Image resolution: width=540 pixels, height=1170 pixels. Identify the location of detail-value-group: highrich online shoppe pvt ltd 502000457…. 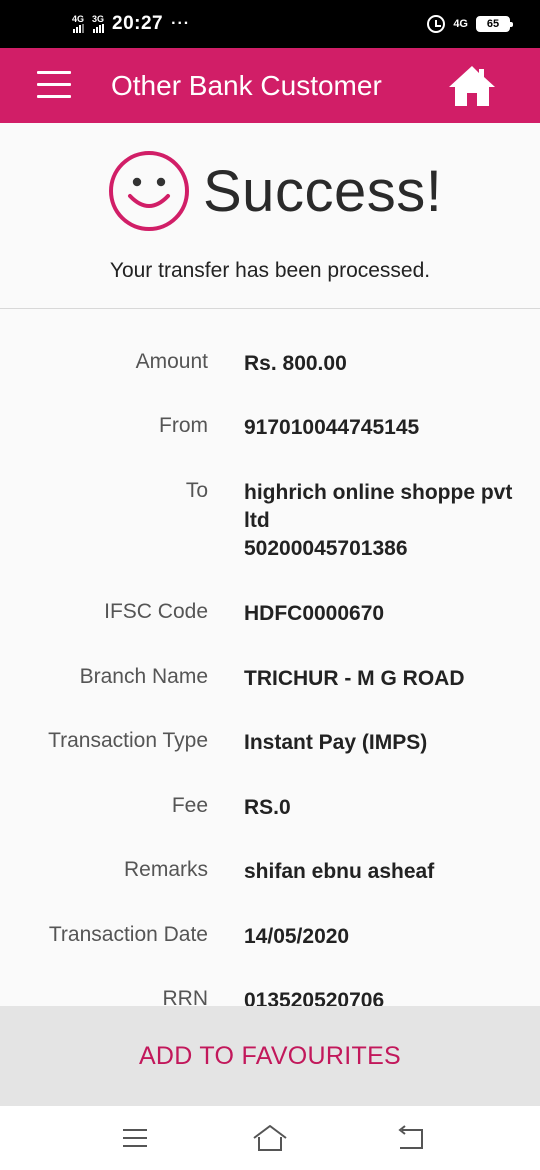
(389, 521).